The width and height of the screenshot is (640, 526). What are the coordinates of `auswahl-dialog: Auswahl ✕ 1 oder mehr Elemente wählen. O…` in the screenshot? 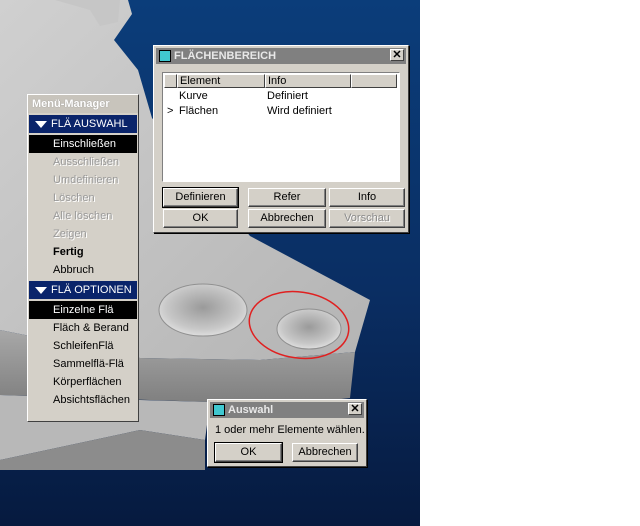 It's located at (287, 433).